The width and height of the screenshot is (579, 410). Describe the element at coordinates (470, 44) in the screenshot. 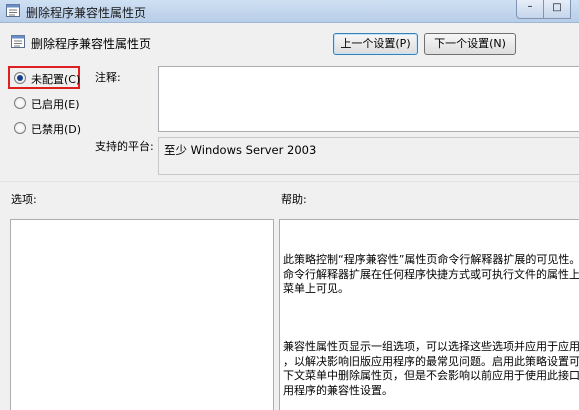

I see `next-setting-button: 下一个设置(N)` at that location.